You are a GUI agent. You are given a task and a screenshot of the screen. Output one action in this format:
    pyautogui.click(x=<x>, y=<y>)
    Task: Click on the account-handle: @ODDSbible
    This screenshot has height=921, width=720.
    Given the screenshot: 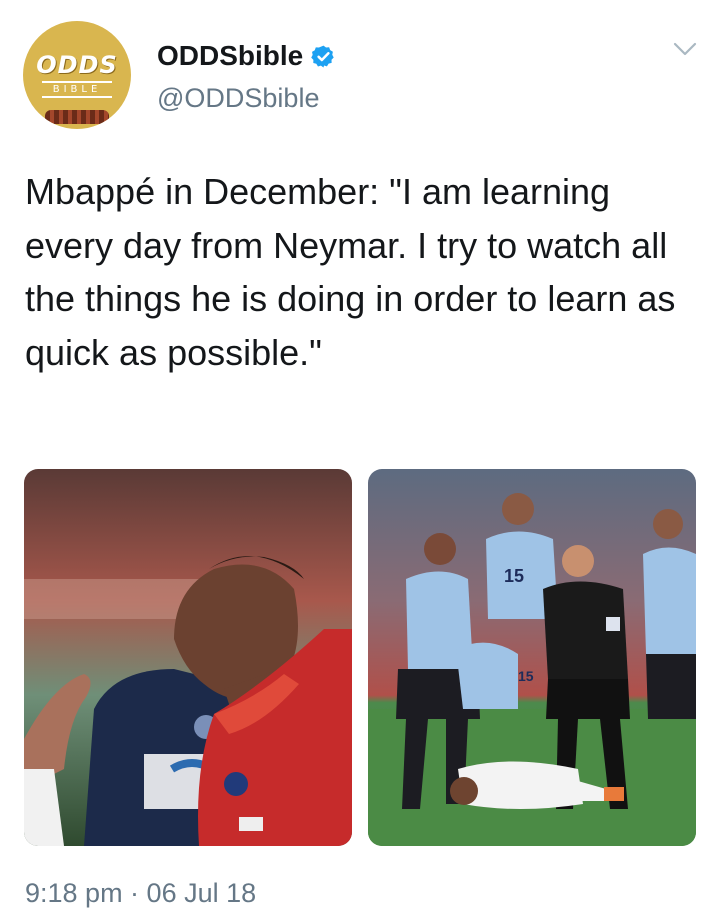 What is the action you would take?
    pyautogui.click(x=238, y=98)
    